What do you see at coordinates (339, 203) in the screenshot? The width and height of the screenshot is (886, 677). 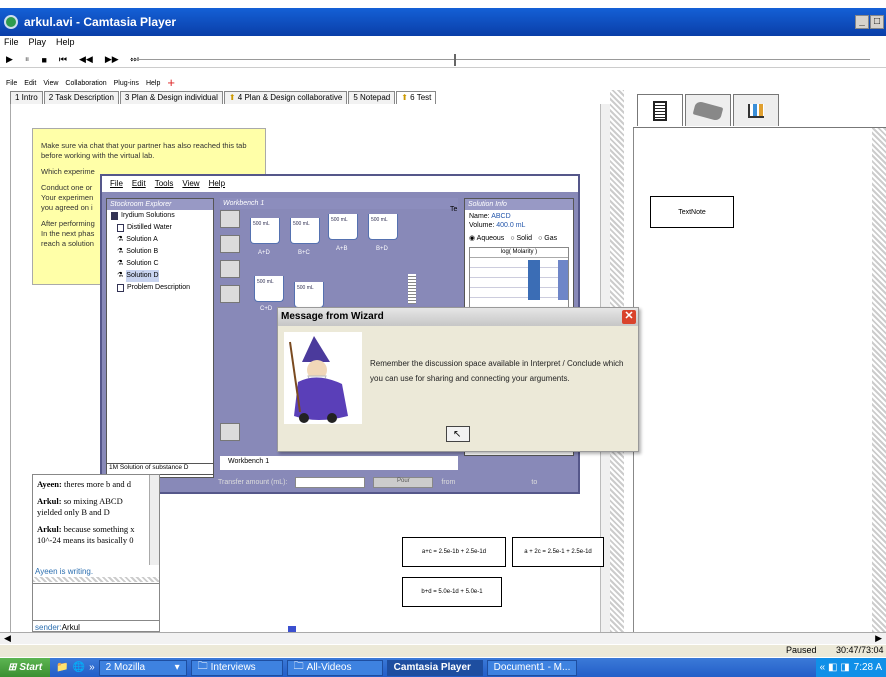 I see `workbench-title: Workbench 1` at bounding box center [339, 203].